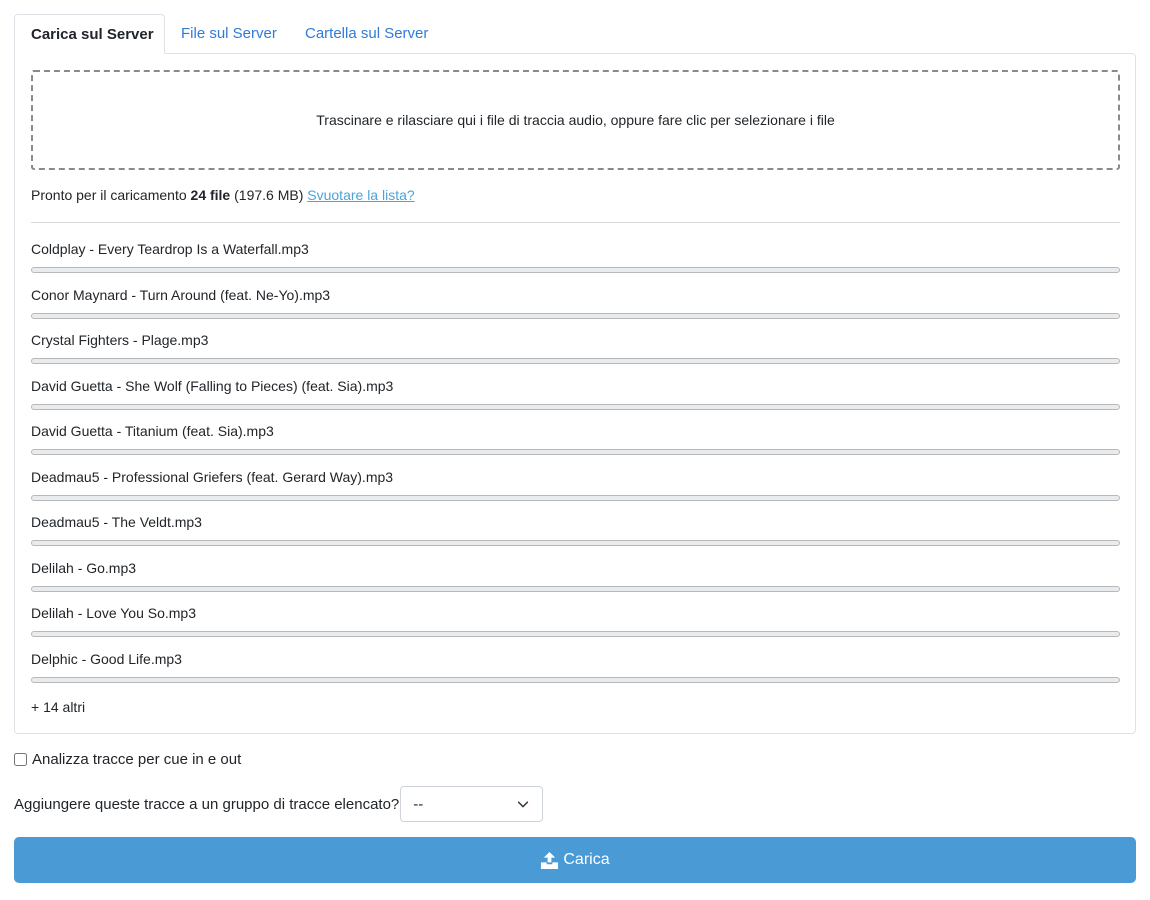 The width and height of the screenshot is (1150, 900). What do you see at coordinates (20, 759) in the screenshot?
I see `analyze-cues-checkbox` at bounding box center [20, 759].